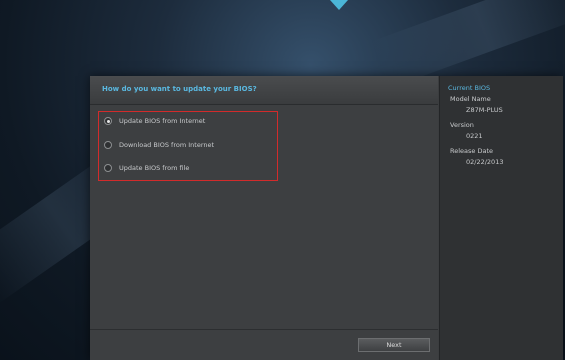 This screenshot has width=565, height=360. What do you see at coordinates (179, 89) in the screenshot?
I see `question-title: How do you want to update your BIOS?` at bounding box center [179, 89].